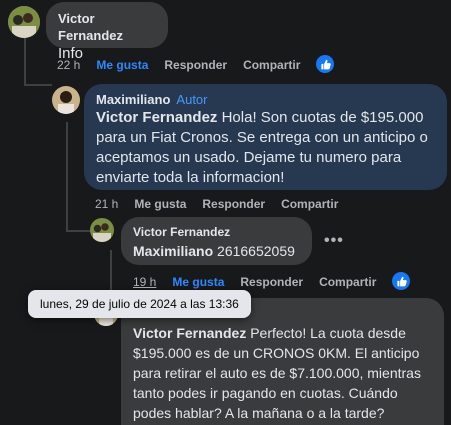 The image size is (451, 425). What do you see at coordinates (334, 241) in the screenshot?
I see `more-options-icon: •••` at bounding box center [334, 241].